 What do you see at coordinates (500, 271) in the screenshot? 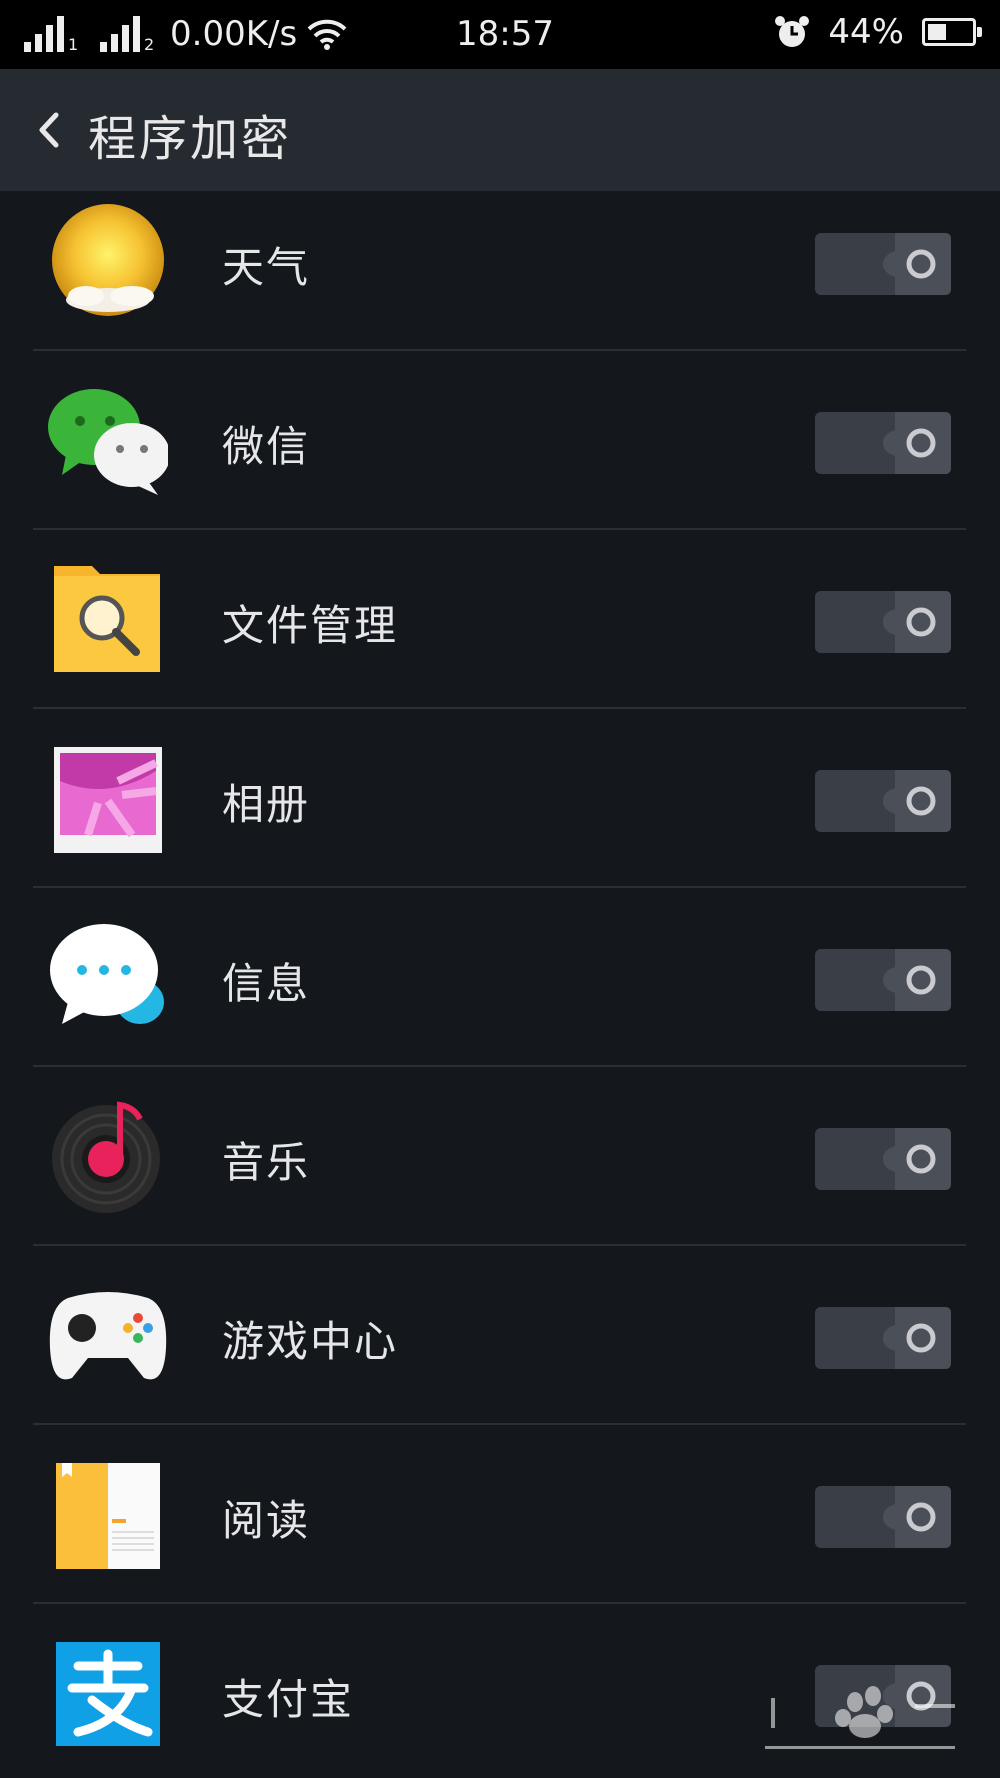
I see `list-item-weather: 天气` at bounding box center [500, 271].